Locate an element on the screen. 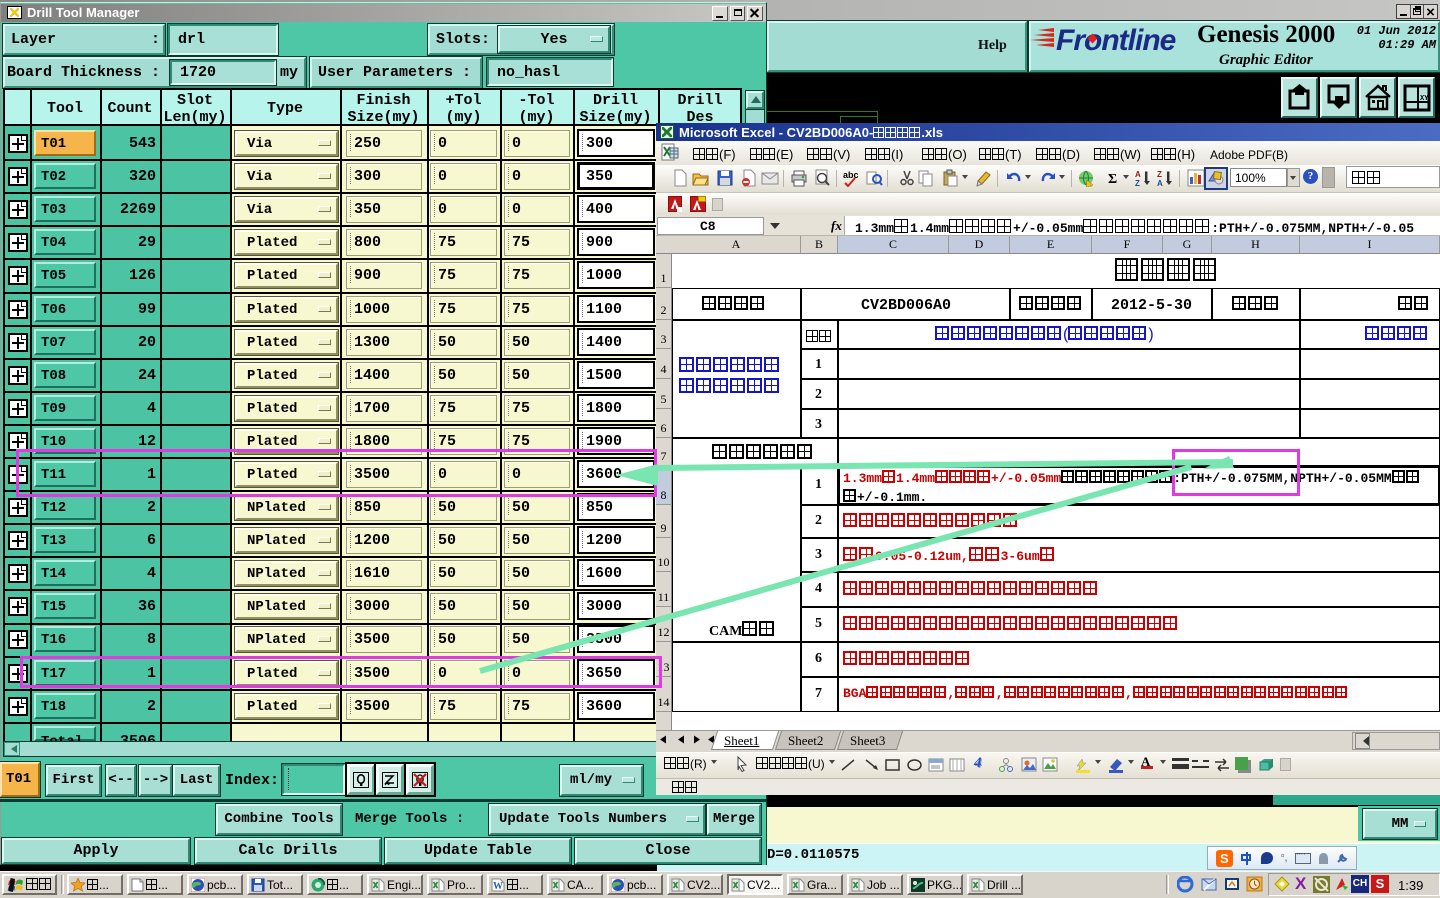 The width and height of the screenshot is (1440, 898). svg-text: XY is located at coordinates (1424, 99).